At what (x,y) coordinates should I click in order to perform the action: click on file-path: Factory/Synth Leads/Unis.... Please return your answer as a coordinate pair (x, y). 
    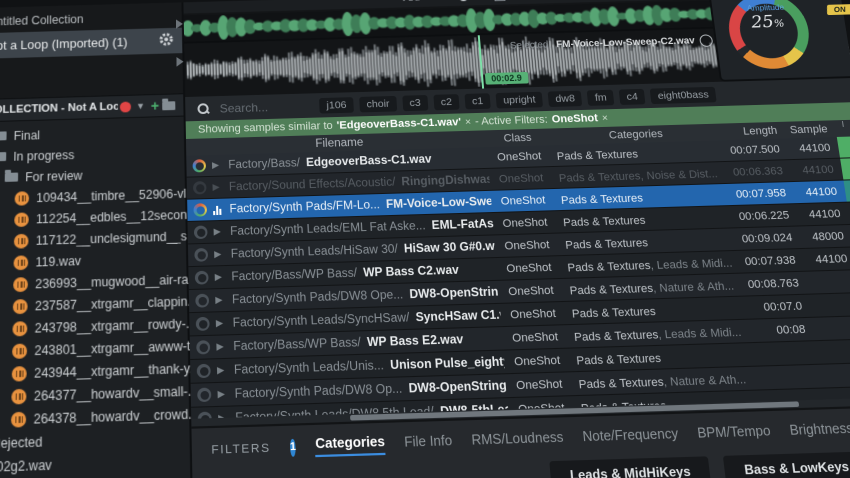
    Looking at the image, I should click on (309, 368).